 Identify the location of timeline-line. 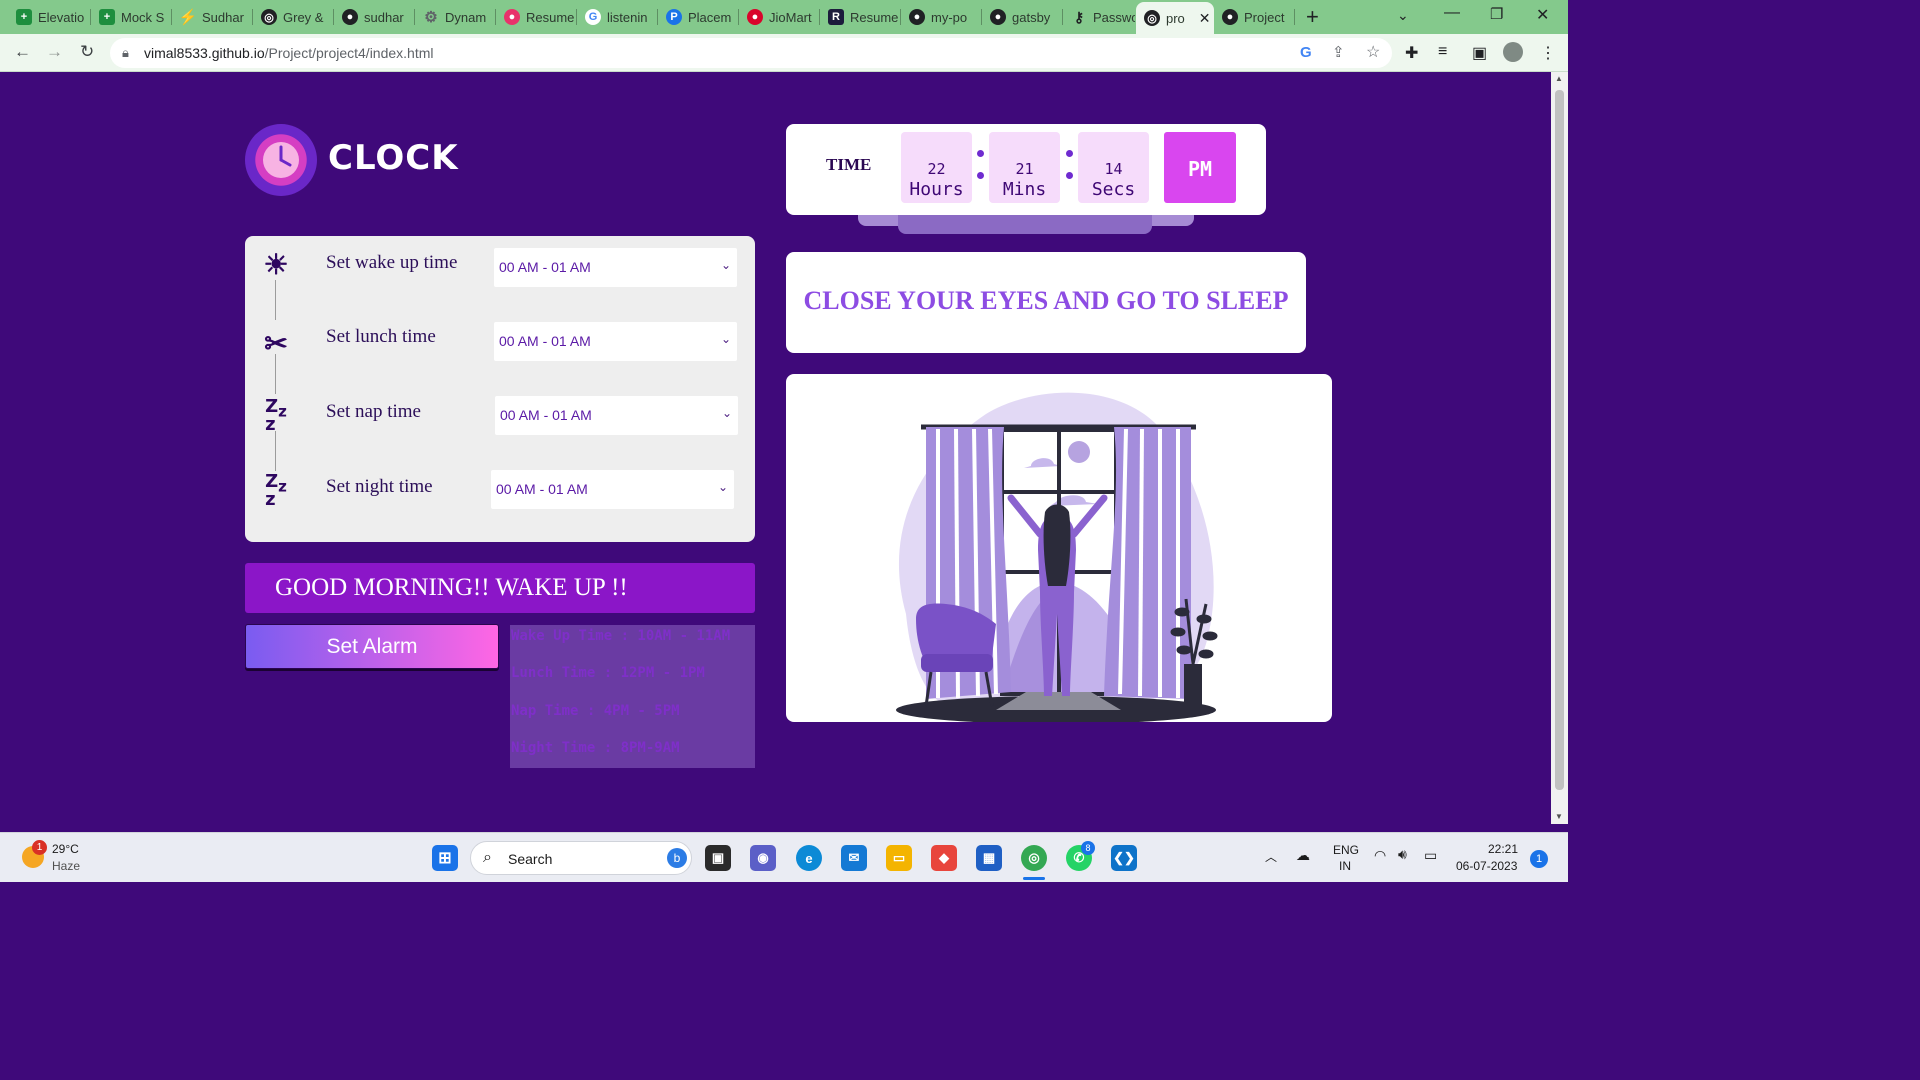
(275, 374).